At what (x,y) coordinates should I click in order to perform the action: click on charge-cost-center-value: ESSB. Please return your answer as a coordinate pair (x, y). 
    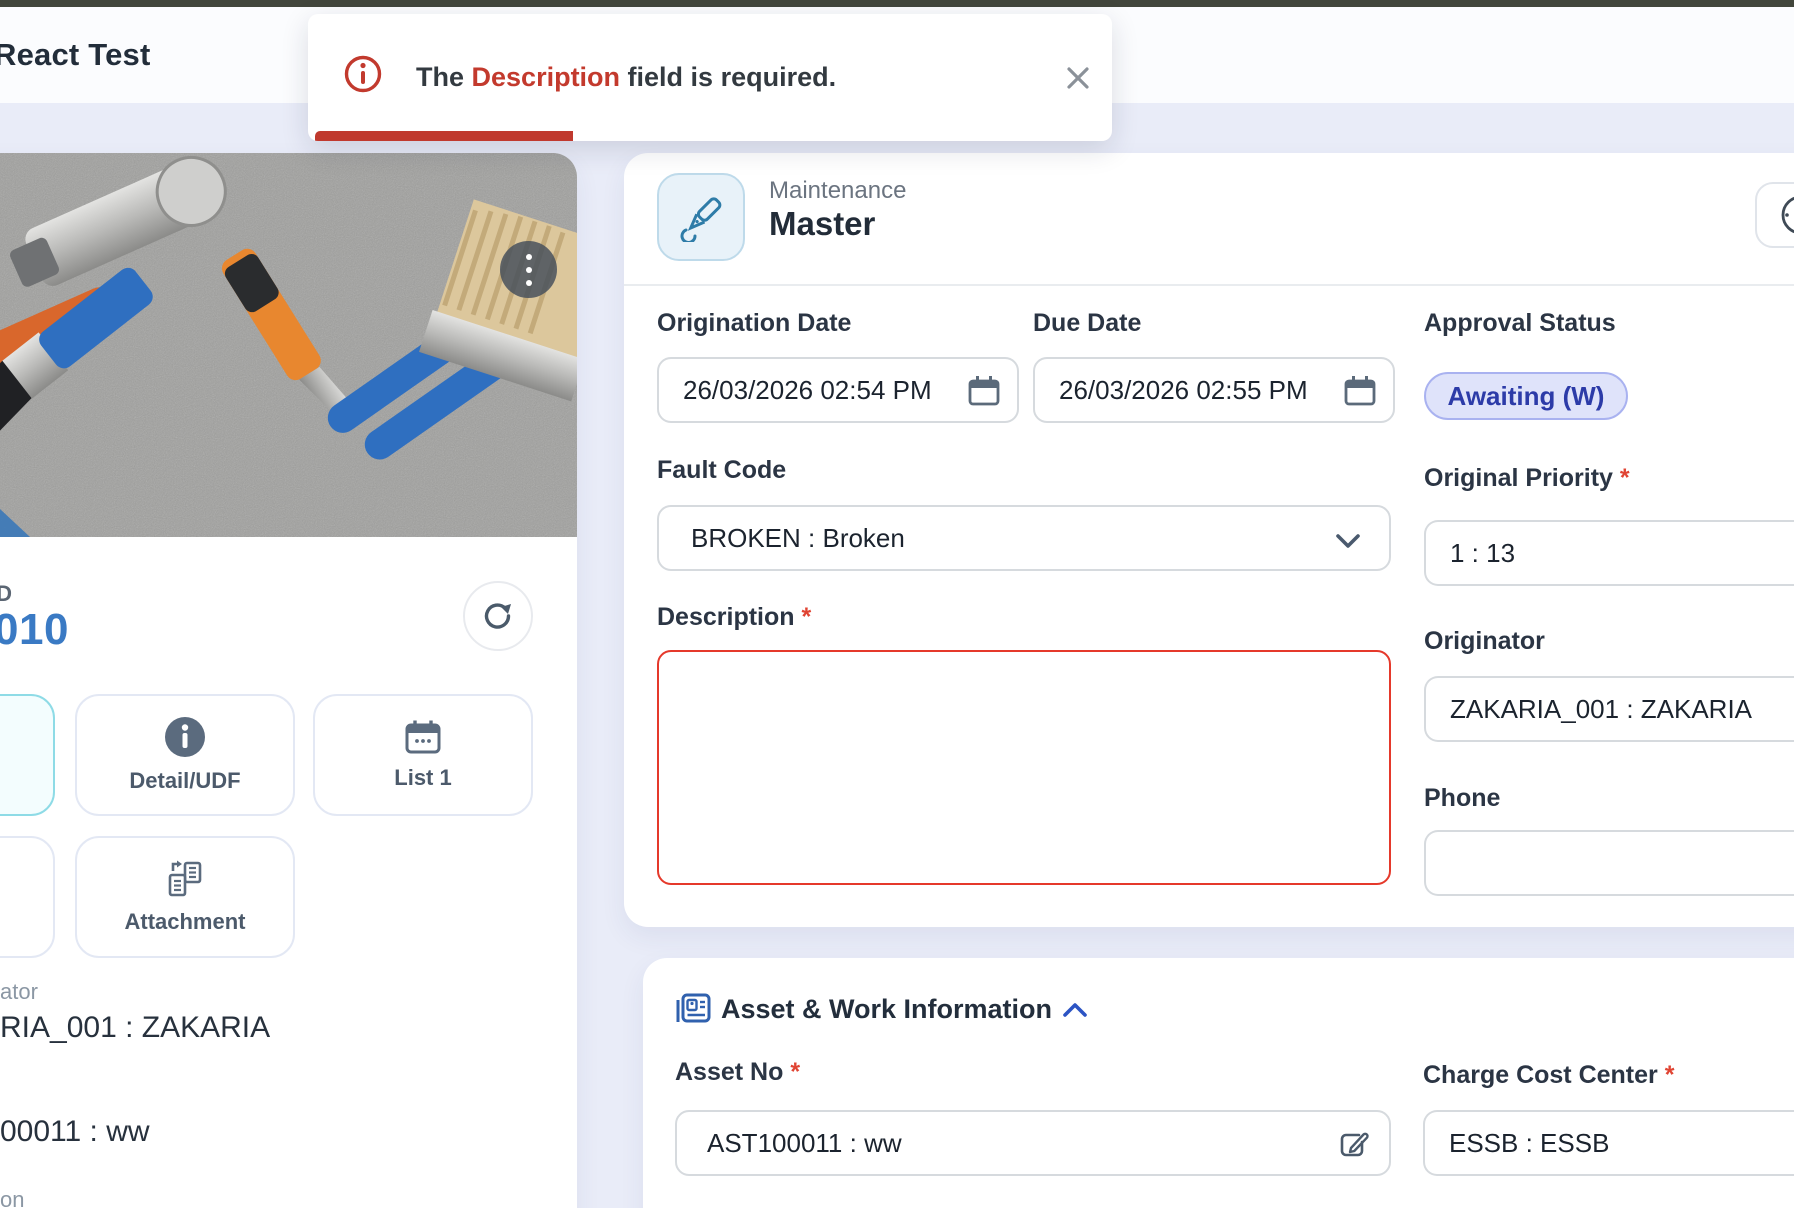
    Looking at the image, I should click on (1529, 1142).